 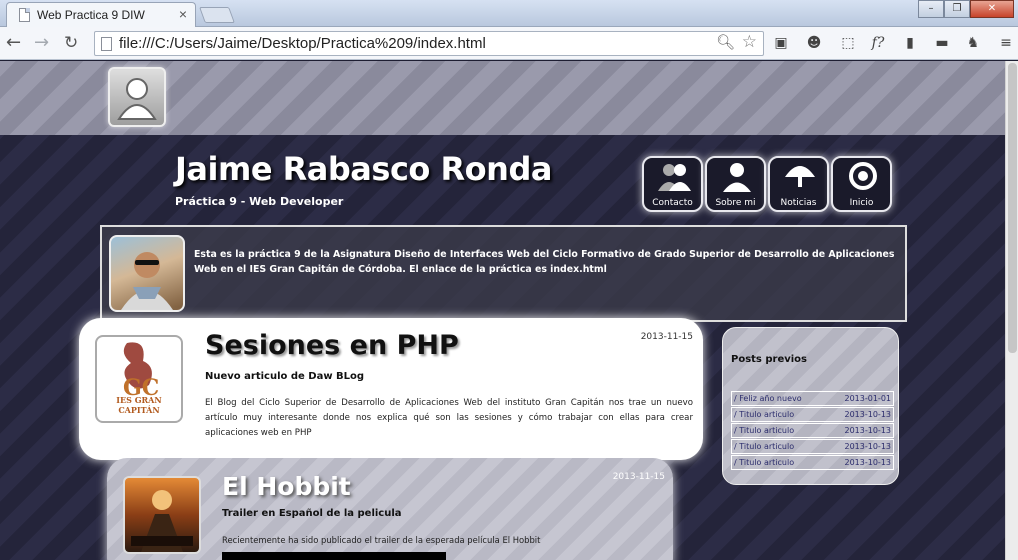 What do you see at coordinates (334, 556) in the screenshot?
I see `video-player` at bounding box center [334, 556].